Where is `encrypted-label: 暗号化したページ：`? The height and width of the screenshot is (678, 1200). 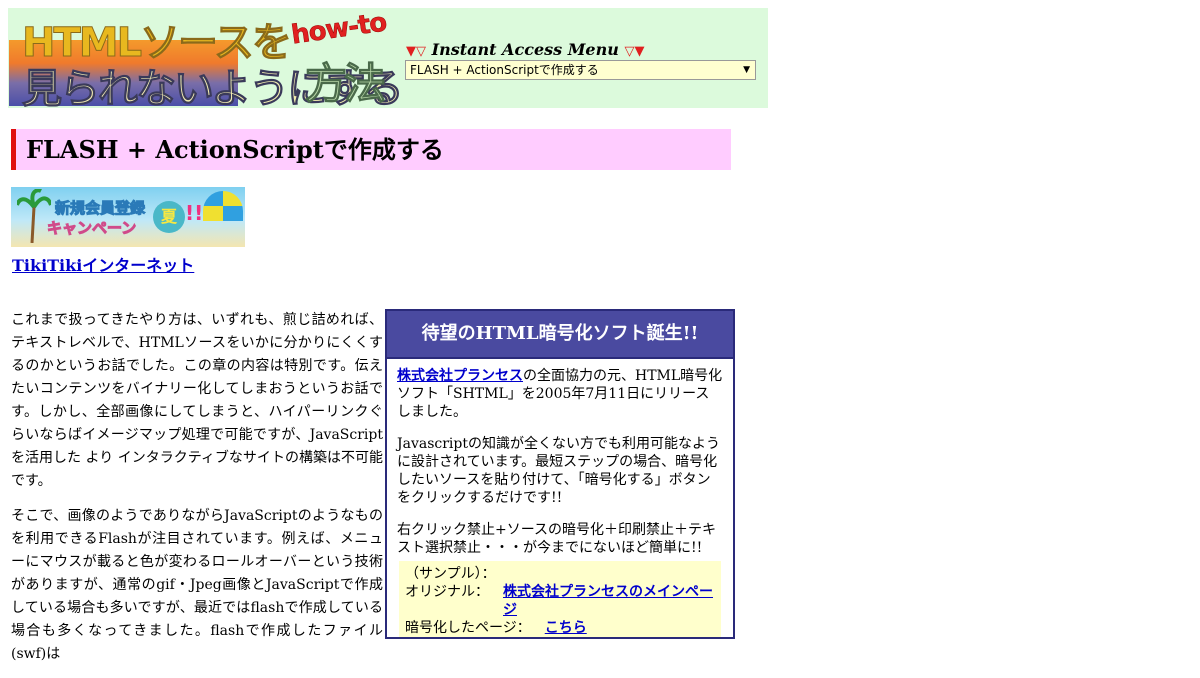
encrypted-label: 暗号化したページ： is located at coordinates (468, 628).